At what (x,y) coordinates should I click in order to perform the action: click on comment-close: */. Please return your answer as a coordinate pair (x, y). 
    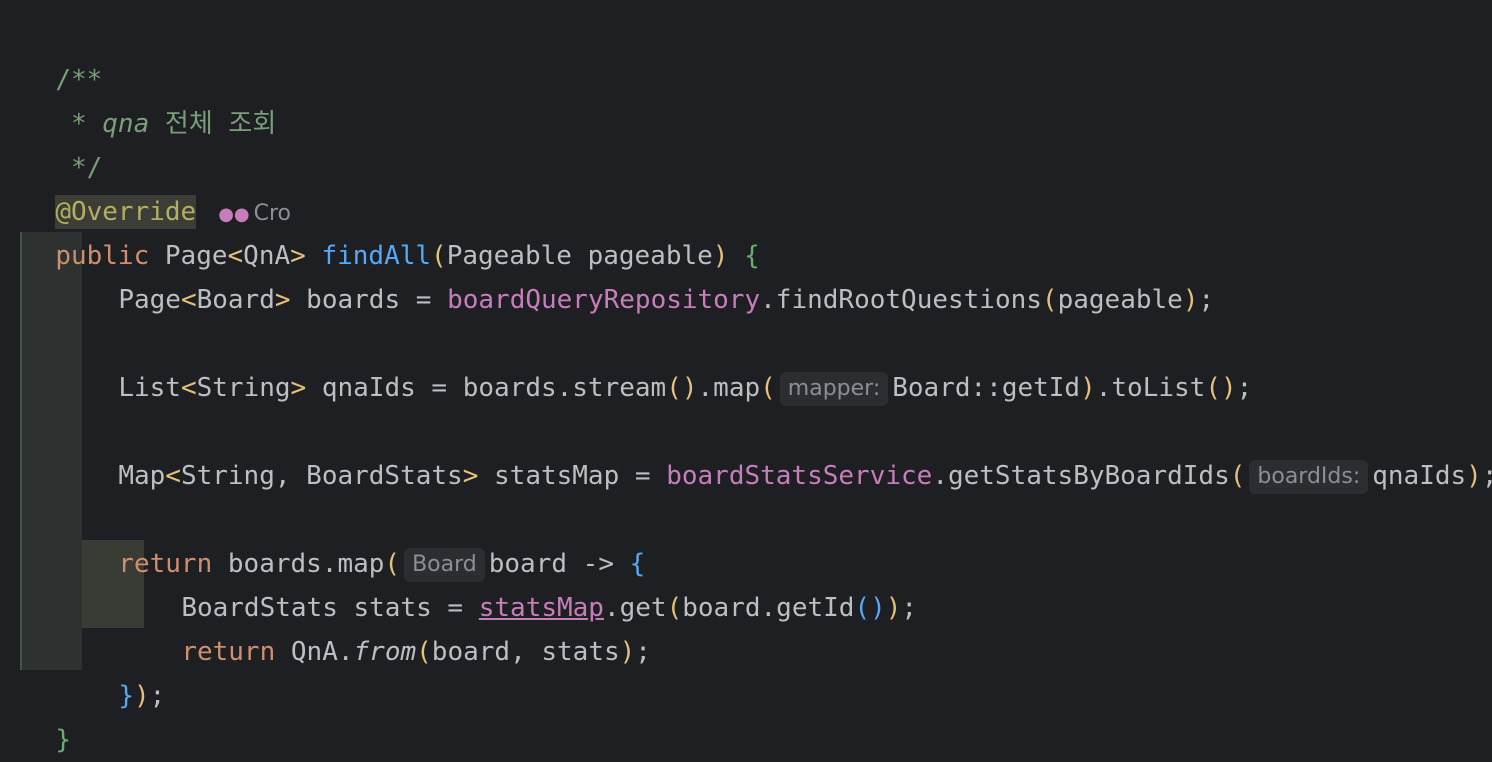
    Looking at the image, I should click on (79, 168).